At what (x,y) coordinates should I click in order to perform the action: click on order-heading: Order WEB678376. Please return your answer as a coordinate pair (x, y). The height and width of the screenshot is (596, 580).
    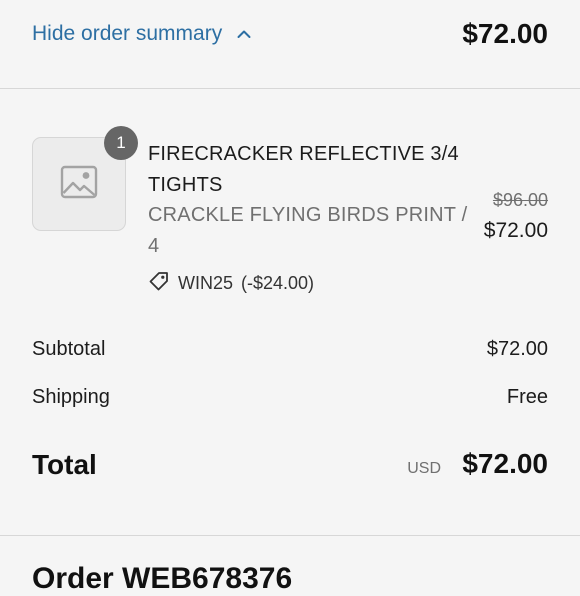
    Looking at the image, I should click on (162, 578).